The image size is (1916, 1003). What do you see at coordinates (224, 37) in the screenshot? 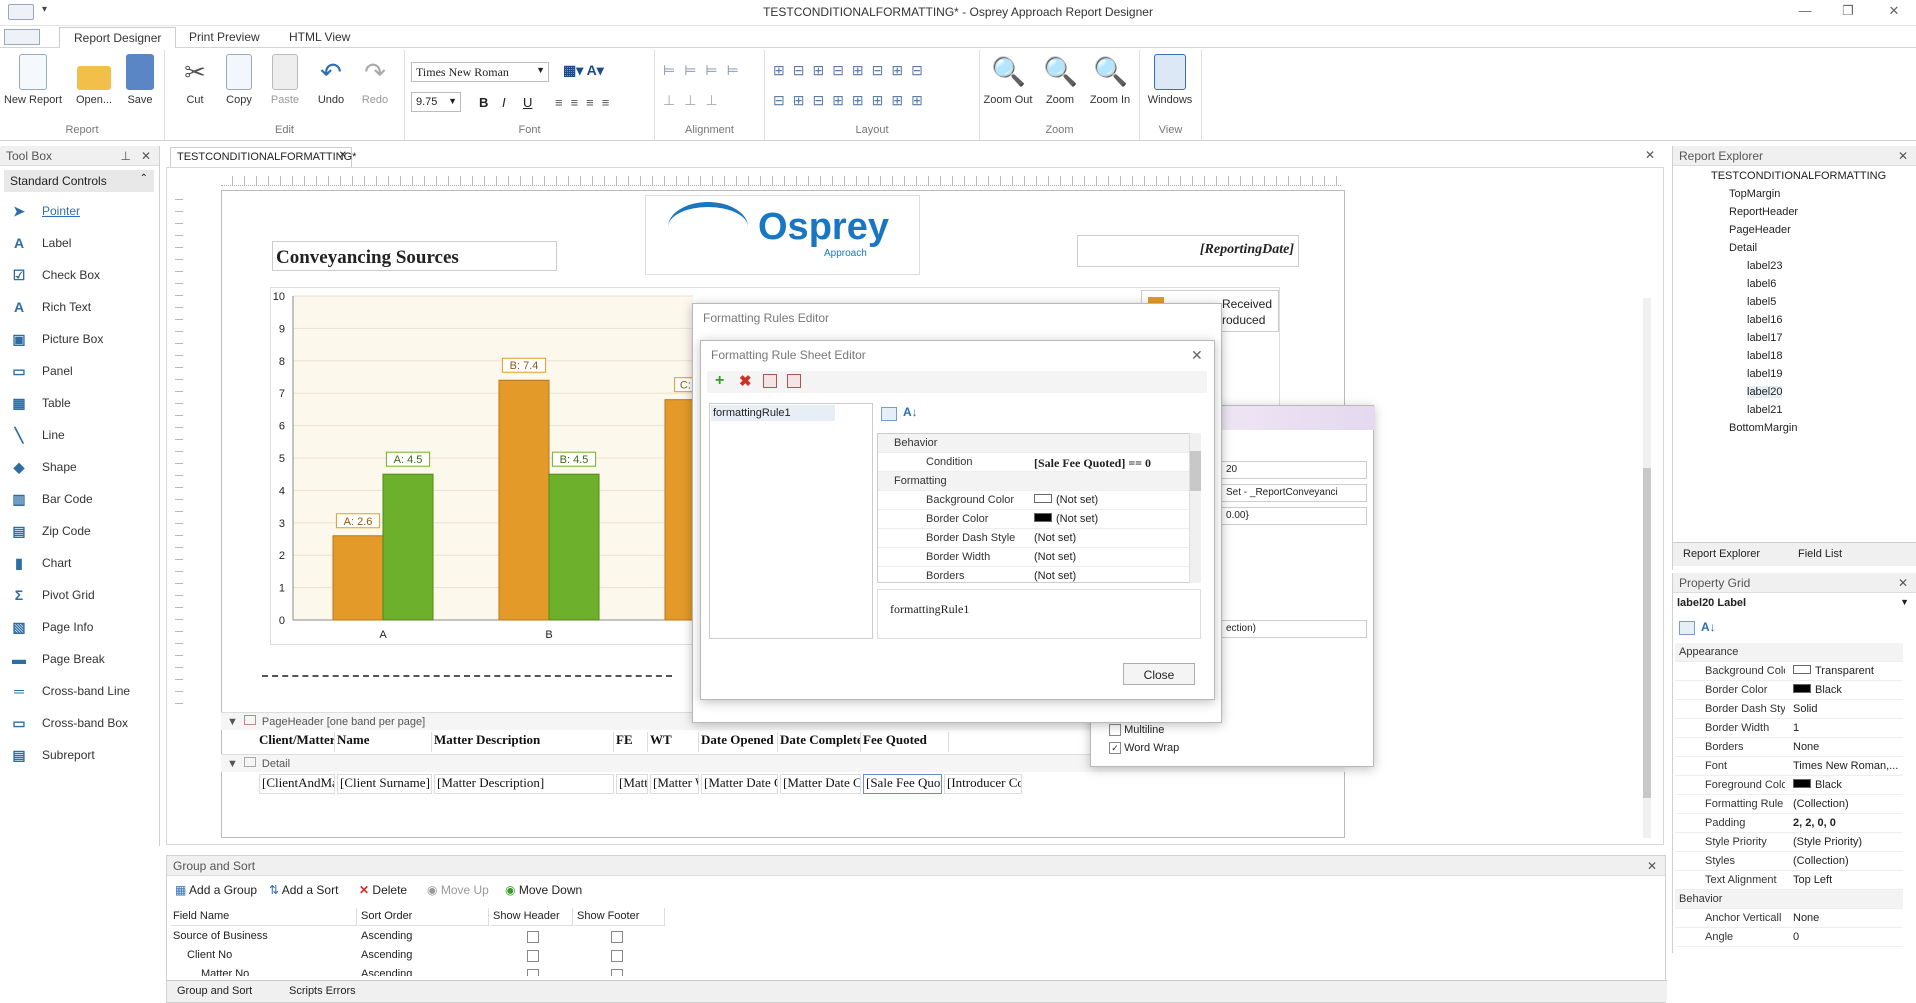
I see `tab-print-preview: Print Preview` at bounding box center [224, 37].